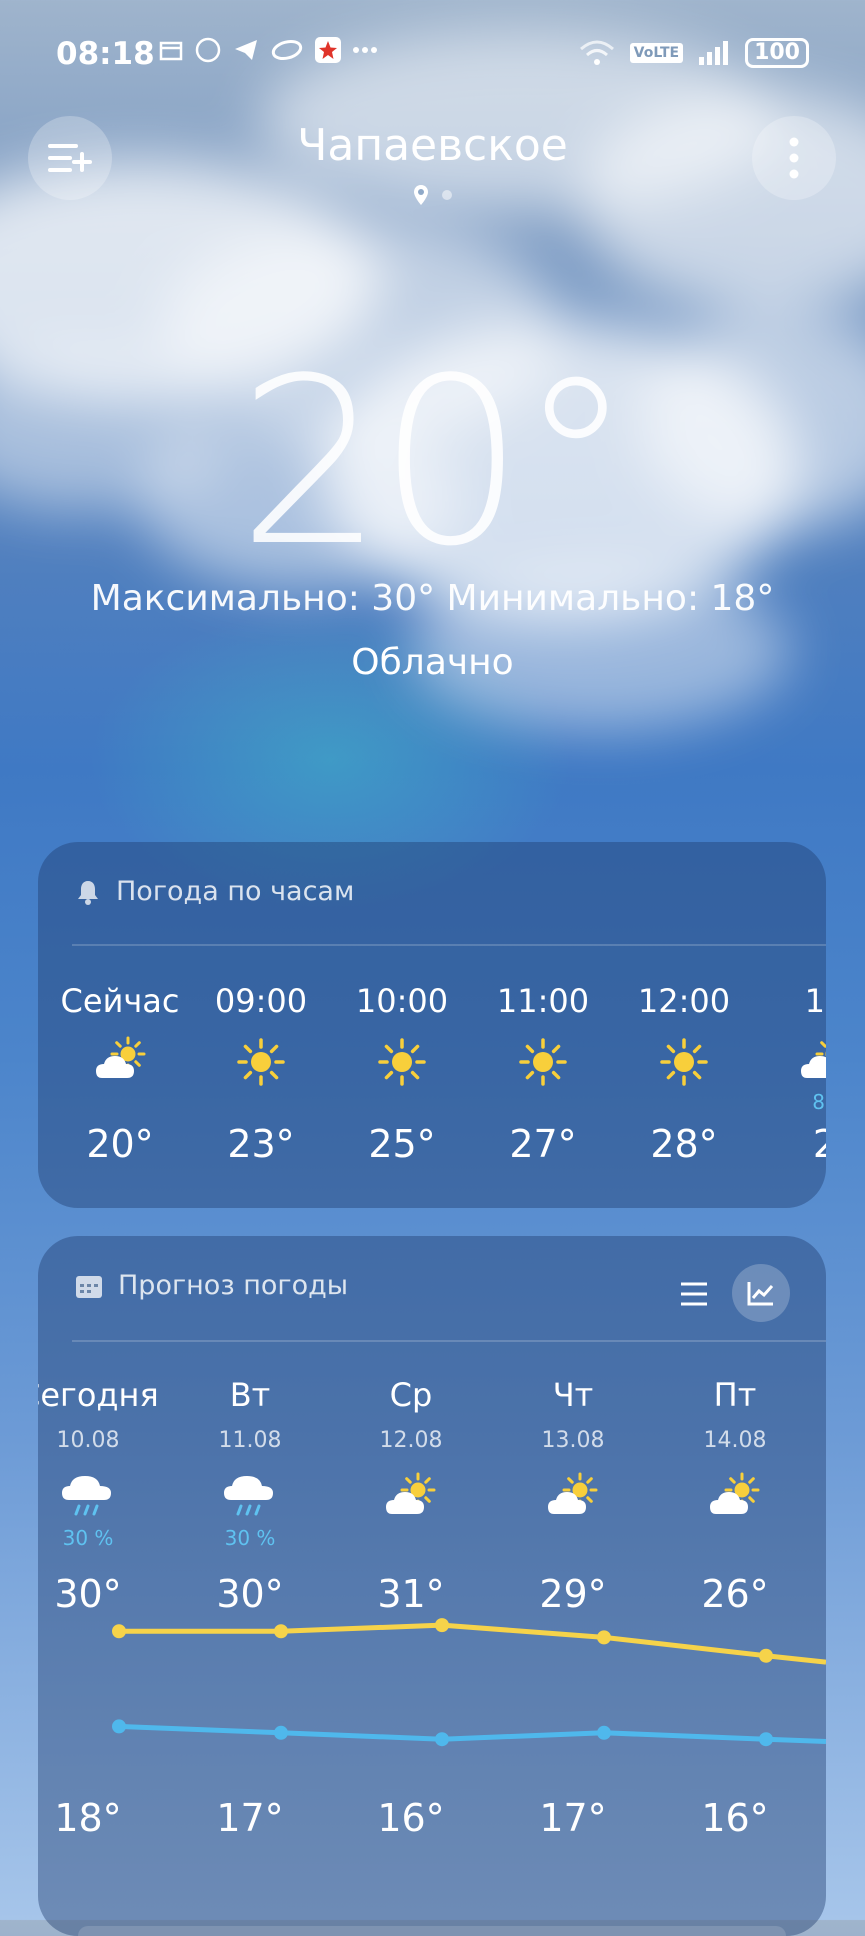 The image size is (865, 1936). I want to click on hourly-card-header: Погода по часам, so click(214, 891).